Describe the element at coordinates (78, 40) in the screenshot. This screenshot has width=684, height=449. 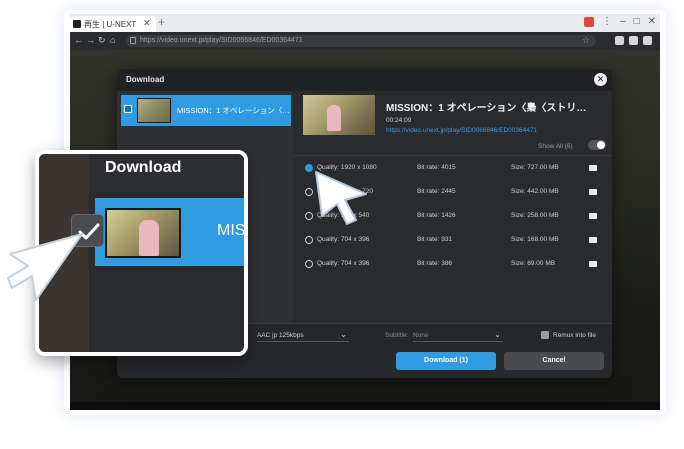
I see `back-icon: ←` at that location.